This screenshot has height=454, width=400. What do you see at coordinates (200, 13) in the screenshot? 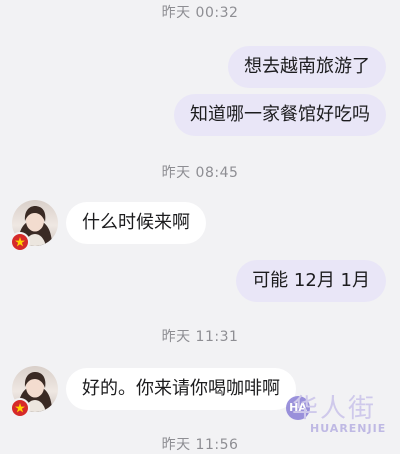
I see `timestamp: 昨天 00:32` at bounding box center [200, 13].